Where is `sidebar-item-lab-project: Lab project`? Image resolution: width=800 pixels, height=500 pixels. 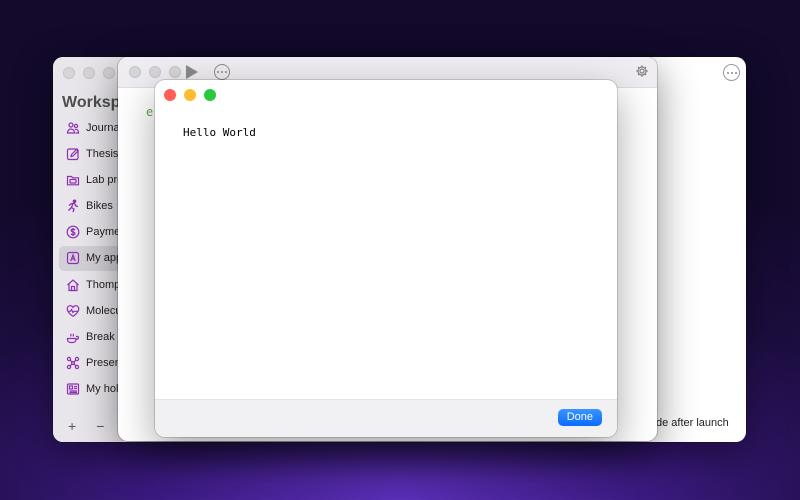 sidebar-item-lab-project: Lab project is located at coordinates (91, 179).